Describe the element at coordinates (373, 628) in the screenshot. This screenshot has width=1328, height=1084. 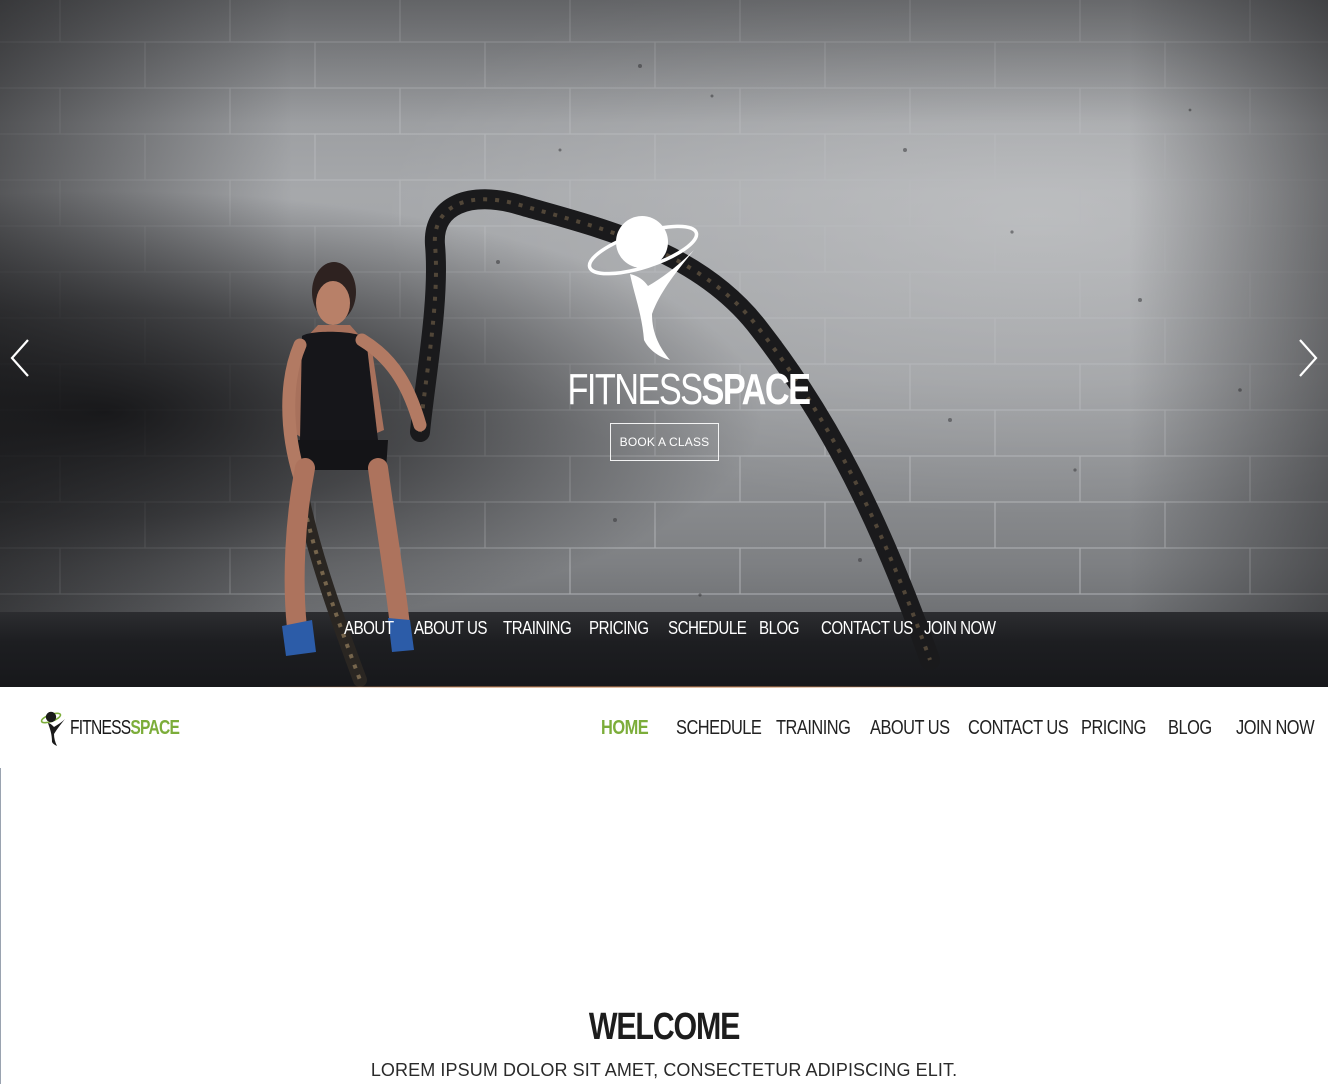
I see `hero-nav-about: ABOUT` at that location.